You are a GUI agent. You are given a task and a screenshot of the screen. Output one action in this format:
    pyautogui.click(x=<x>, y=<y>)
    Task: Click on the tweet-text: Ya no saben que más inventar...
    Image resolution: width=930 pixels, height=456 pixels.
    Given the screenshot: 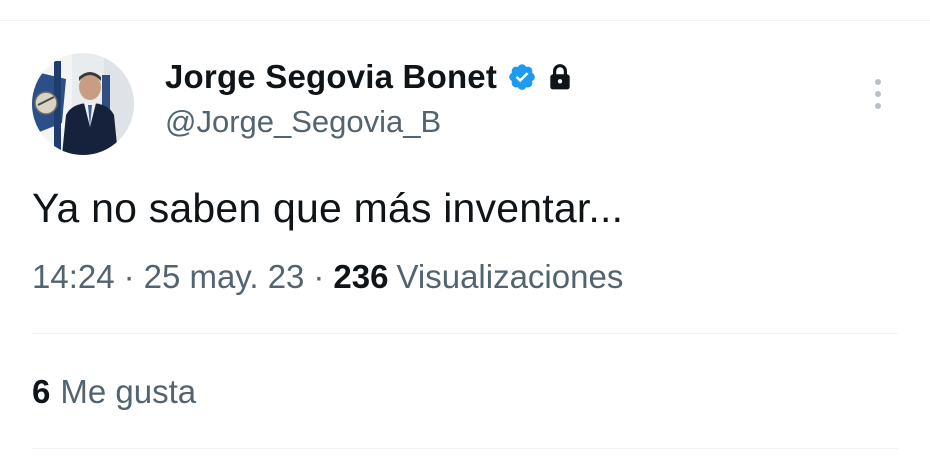 What is the action you would take?
    pyautogui.click(x=328, y=208)
    